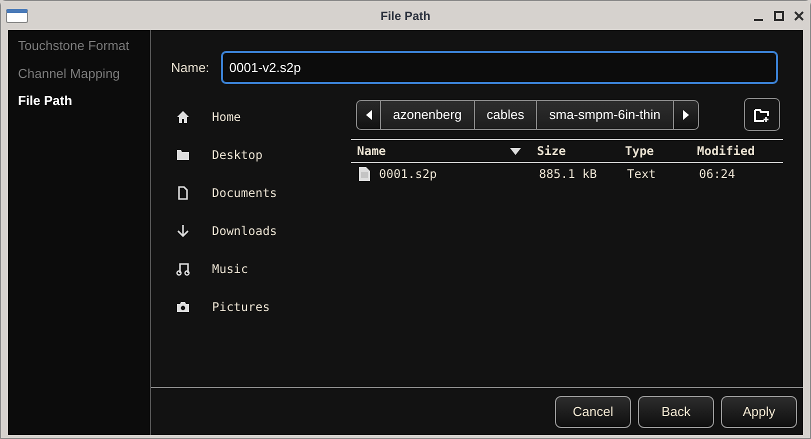  What do you see at coordinates (759, 412) in the screenshot?
I see `dialog-button: Apply` at bounding box center [759, 412].